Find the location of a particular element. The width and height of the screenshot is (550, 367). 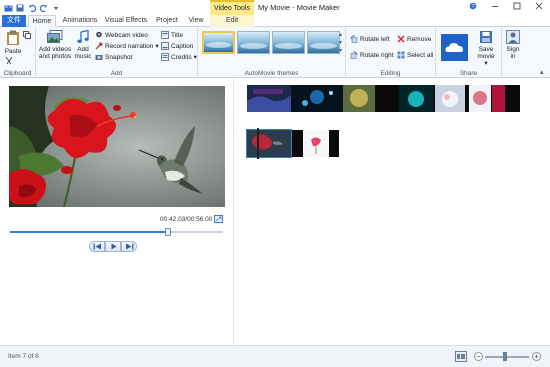

storyboard-playhead is located at coordinates (258, 143).